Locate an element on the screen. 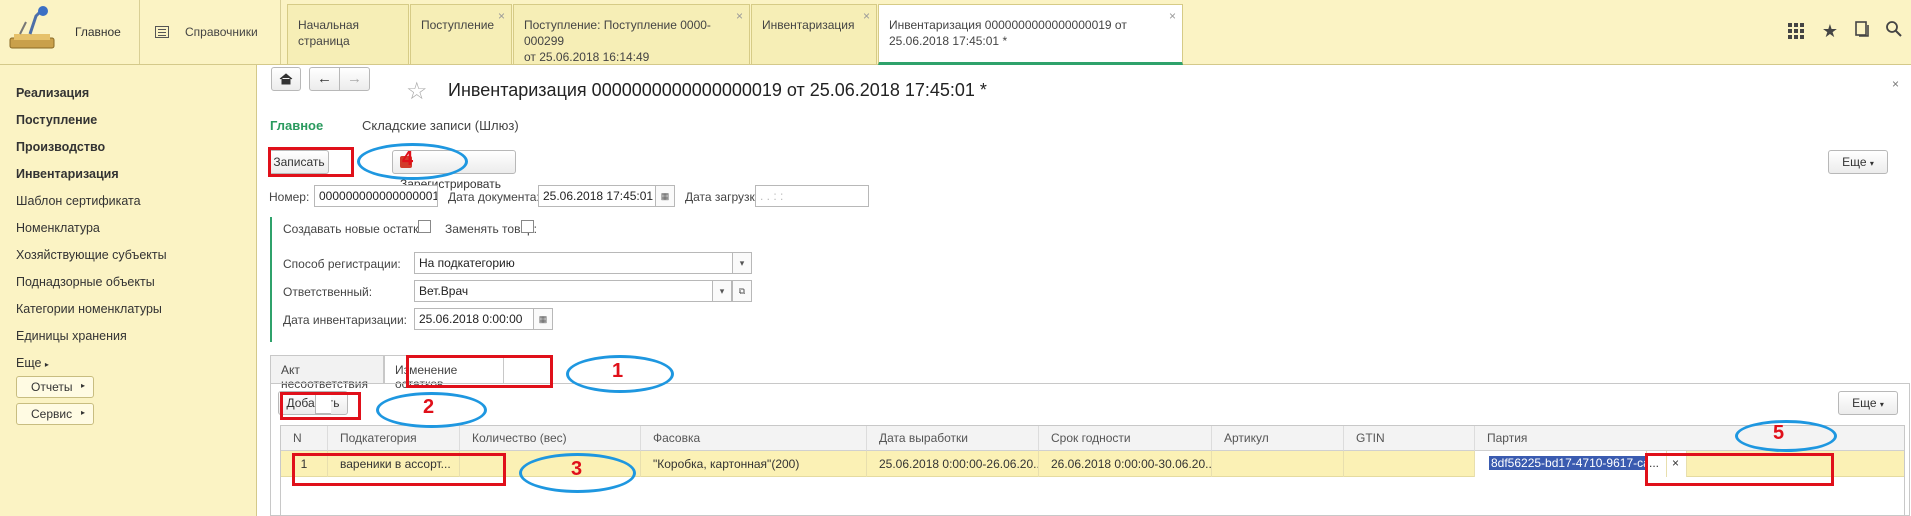 The width and height of the screenshot is (1911, 516). cell-batch: 8df56225-bd17-4710-9617-ca is located at coordinates (1561, 464).